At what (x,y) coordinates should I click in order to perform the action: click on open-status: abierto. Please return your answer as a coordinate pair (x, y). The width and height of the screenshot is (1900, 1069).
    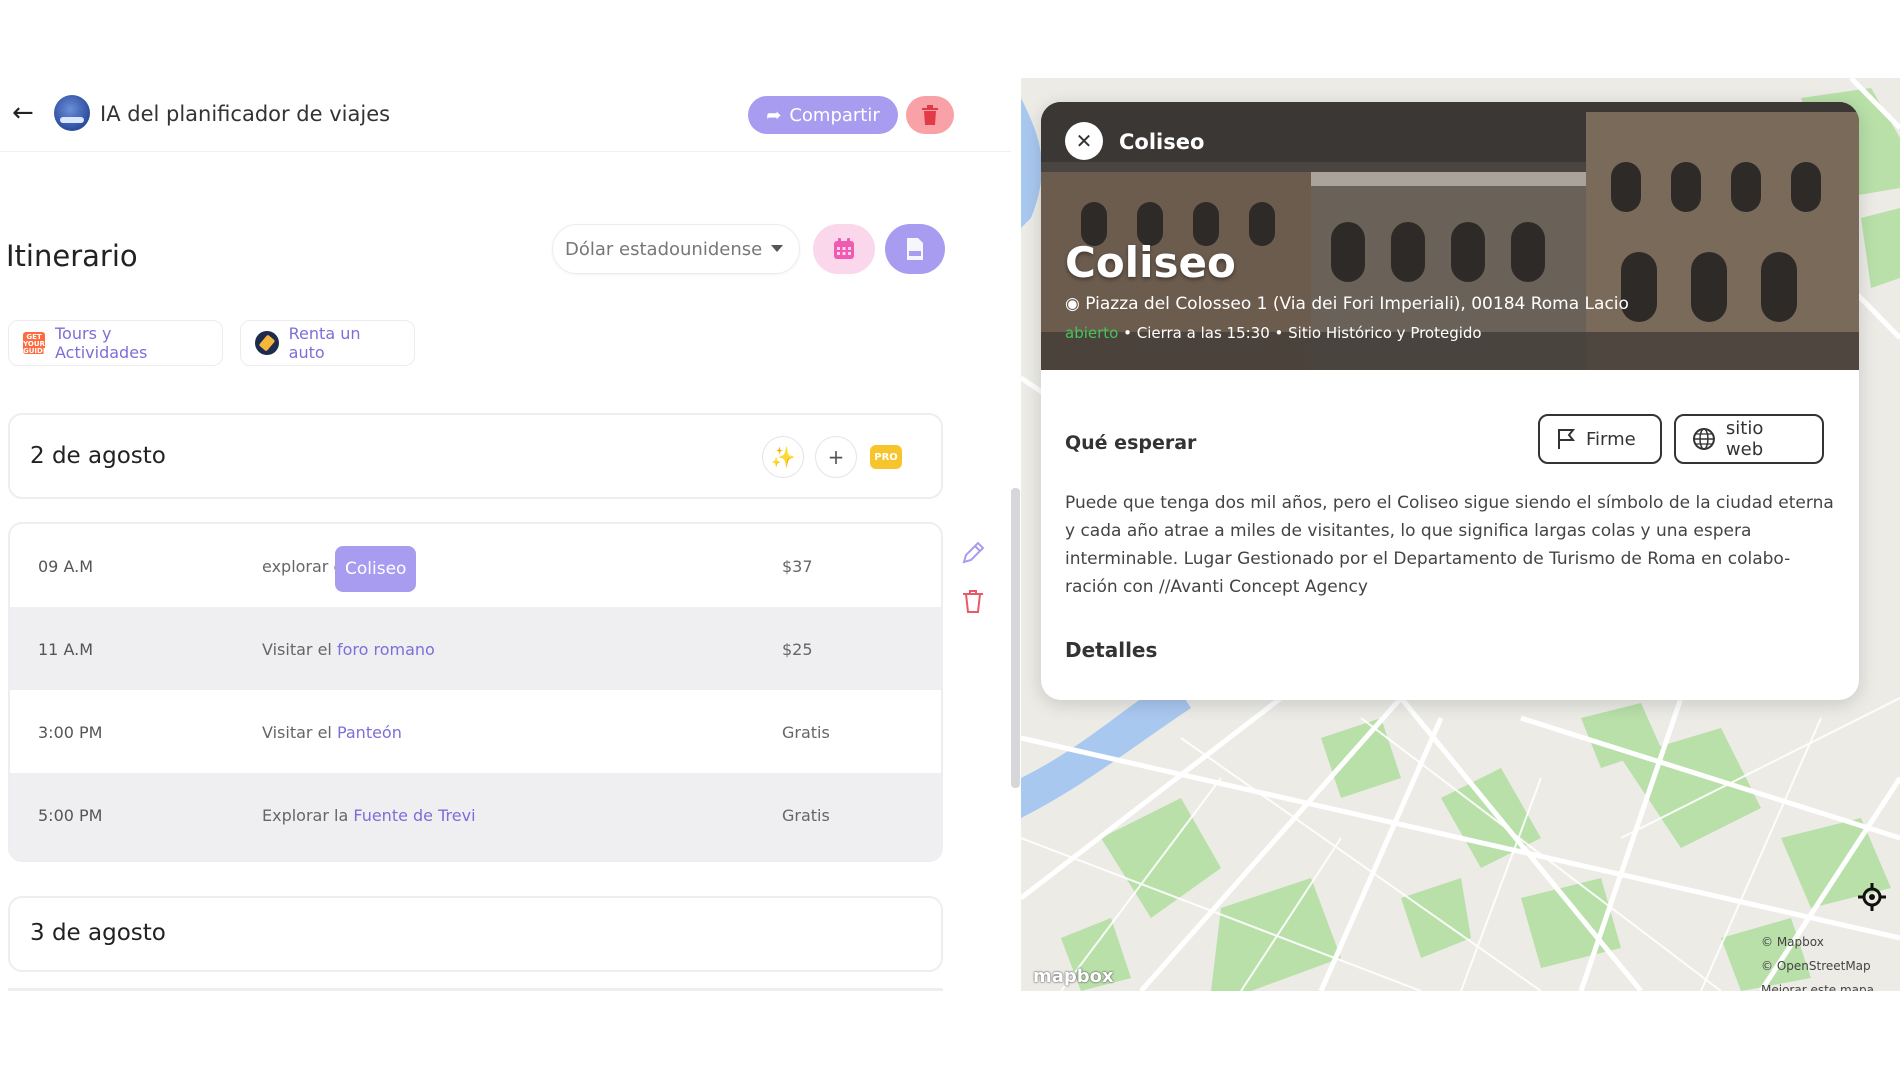
    Looking at the image, I should click on (1092, 333).